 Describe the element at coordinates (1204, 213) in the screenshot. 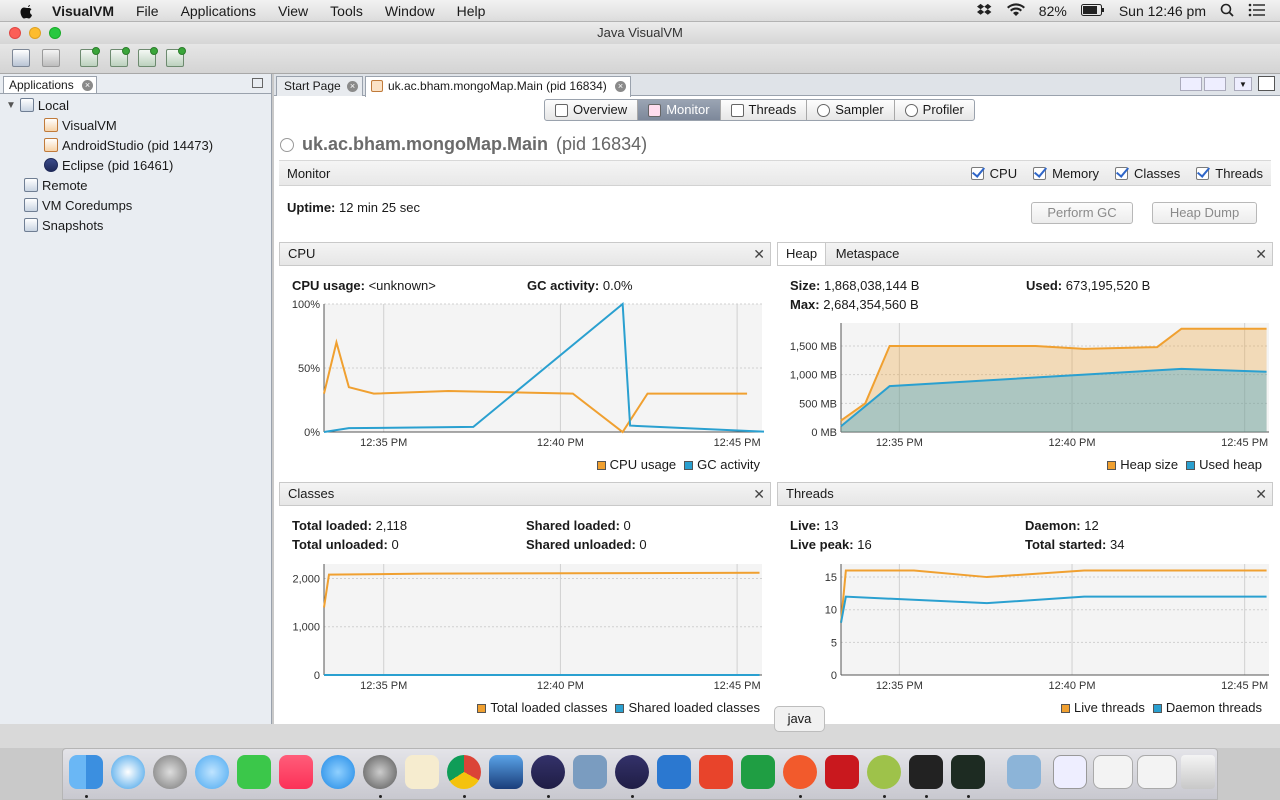

I see `heap-dump-button: Heap Dump` at that location.